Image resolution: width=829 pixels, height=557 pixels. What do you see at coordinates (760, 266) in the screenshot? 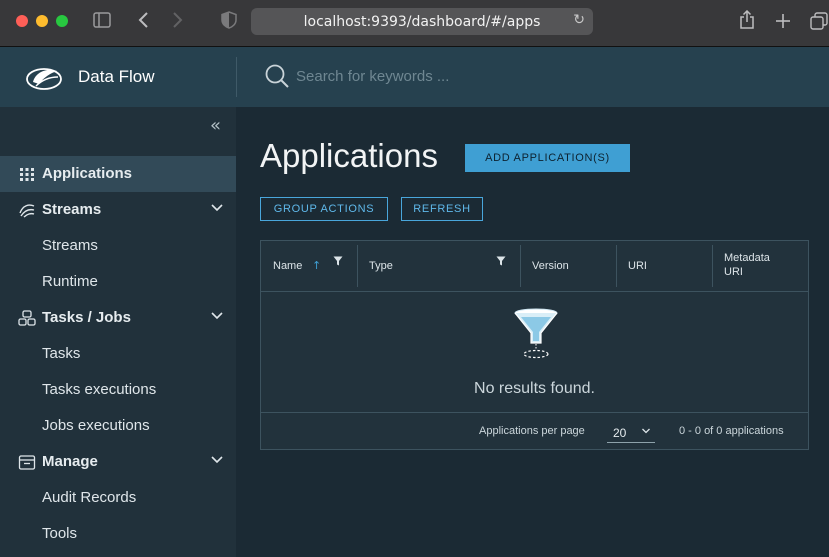
I see `column-header-metadata-uri: Metadata URI` at bounding box center [760, 266].